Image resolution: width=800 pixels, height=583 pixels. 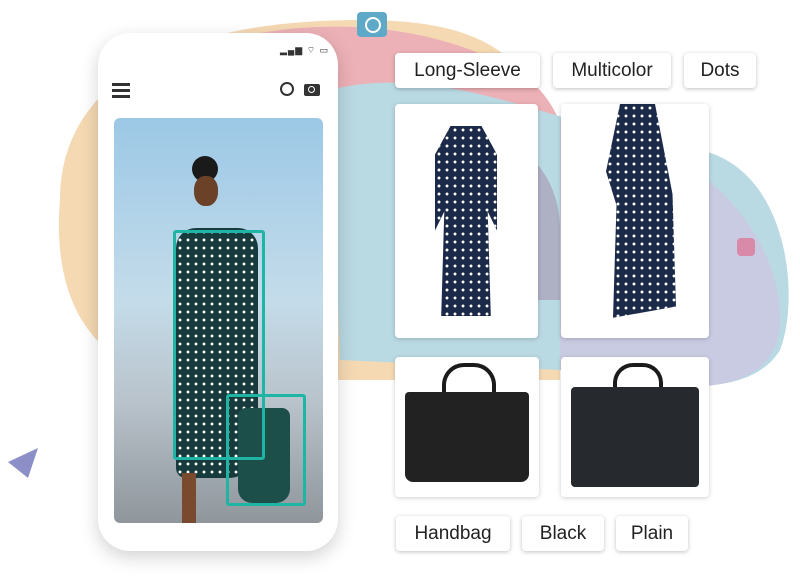 What do you see at coordinates (266, 450) in the screenshot?
I see `detection-box-handbag` at bounding box center [266, 450].